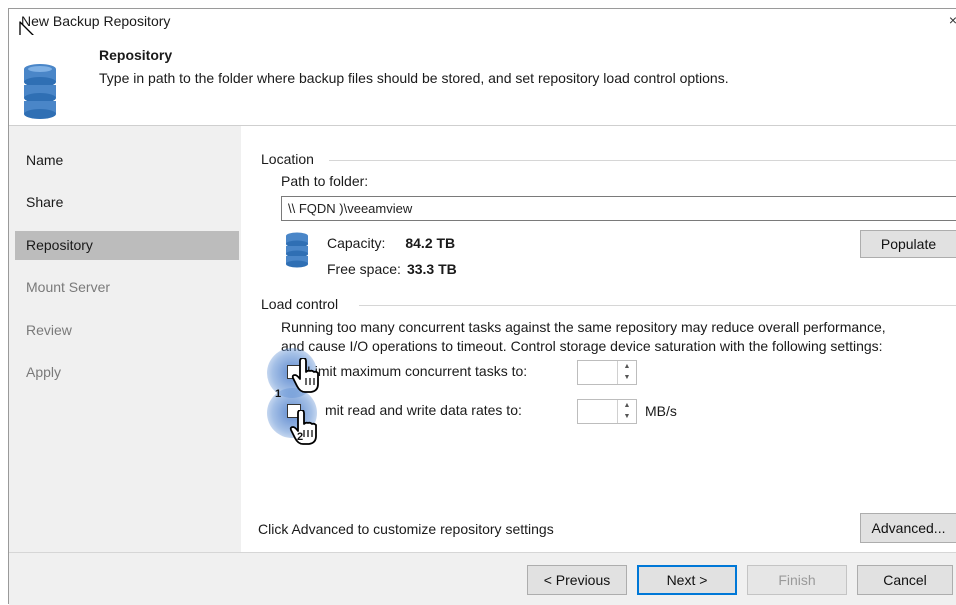 The image size is (956, 605). I want to click on window-title: New Backup Repository, so click(96, 21).